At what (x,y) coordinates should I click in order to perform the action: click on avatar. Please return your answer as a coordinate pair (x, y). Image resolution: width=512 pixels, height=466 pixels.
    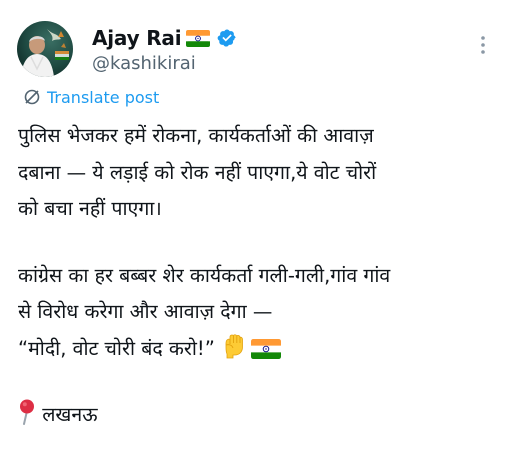
    Looking at the image, I should click on (45, 49).